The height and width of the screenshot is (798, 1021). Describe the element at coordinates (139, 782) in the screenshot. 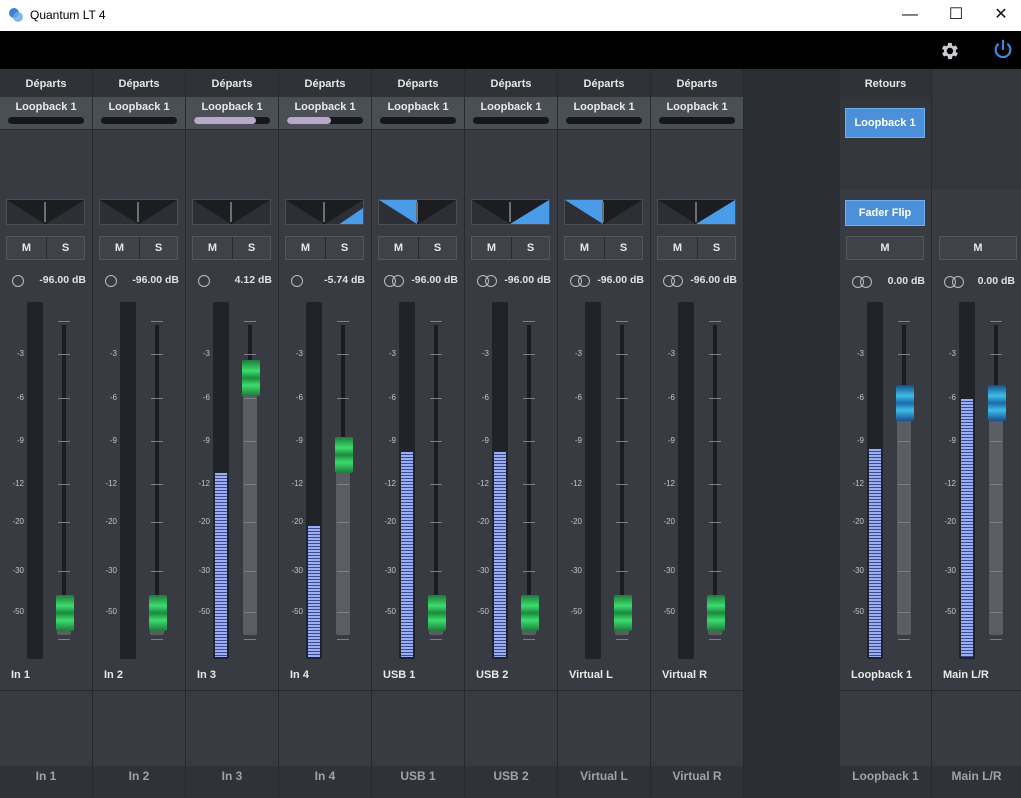

I see `channel-bottom-label: In 2` at that location.